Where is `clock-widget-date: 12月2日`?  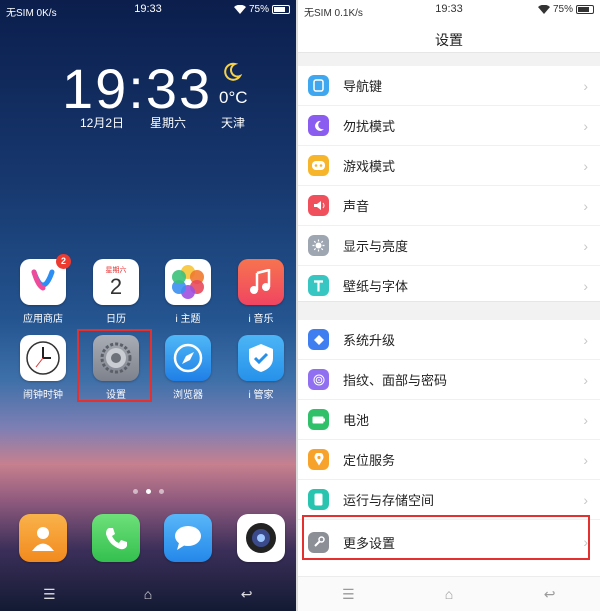
clock-widget-date: 12月2日 is located at coordinates (102, 123).